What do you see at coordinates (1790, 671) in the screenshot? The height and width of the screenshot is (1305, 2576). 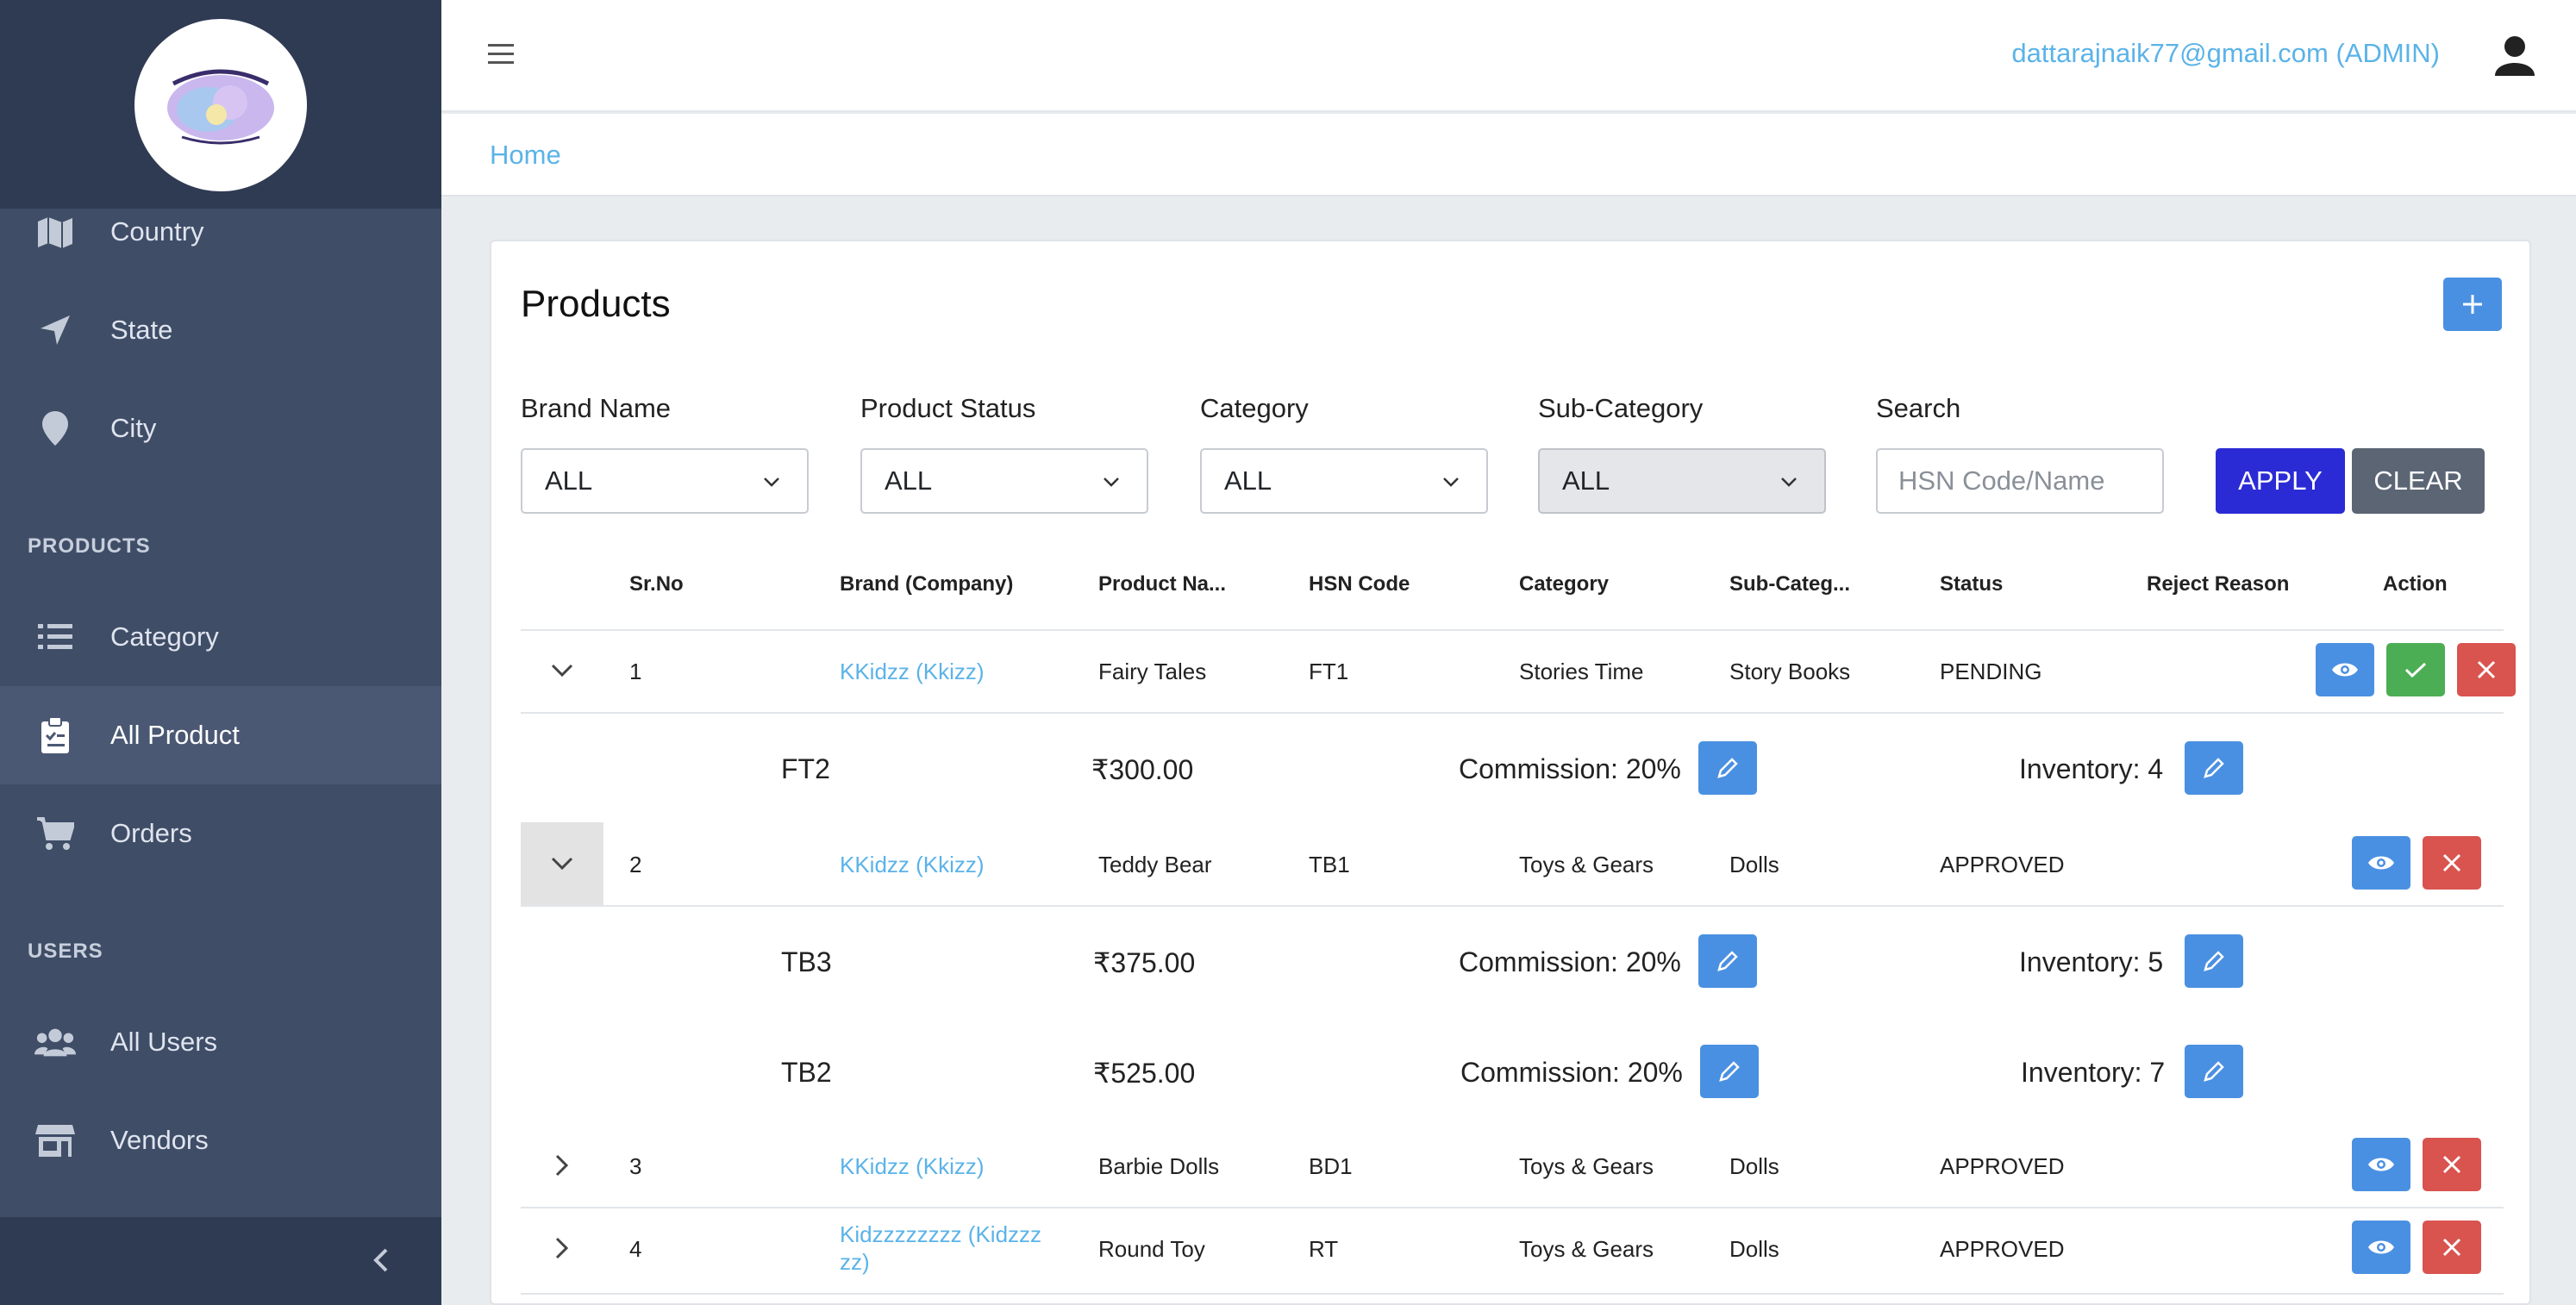 I see `cell-subcategory: Story Books` at bounding box center [1790, 671].